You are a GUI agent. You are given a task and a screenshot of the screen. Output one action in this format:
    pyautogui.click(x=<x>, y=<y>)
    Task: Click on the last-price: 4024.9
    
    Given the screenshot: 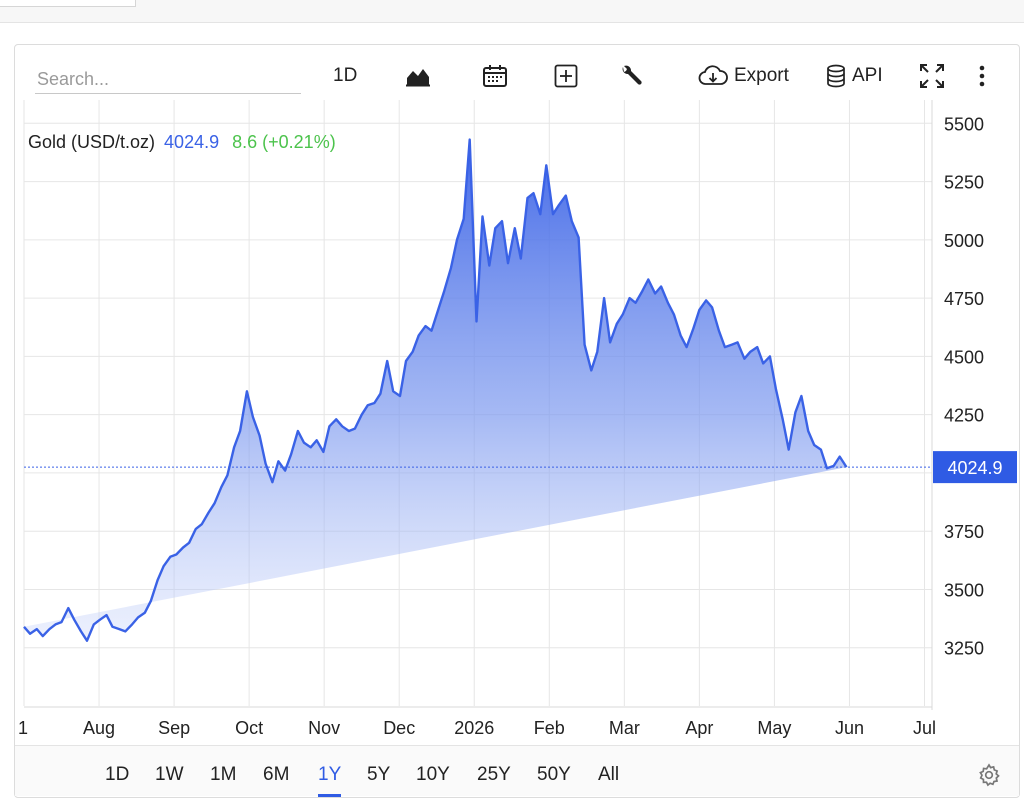 What is the action you would take?
    pyautogui.click(x=192, y=142)
    